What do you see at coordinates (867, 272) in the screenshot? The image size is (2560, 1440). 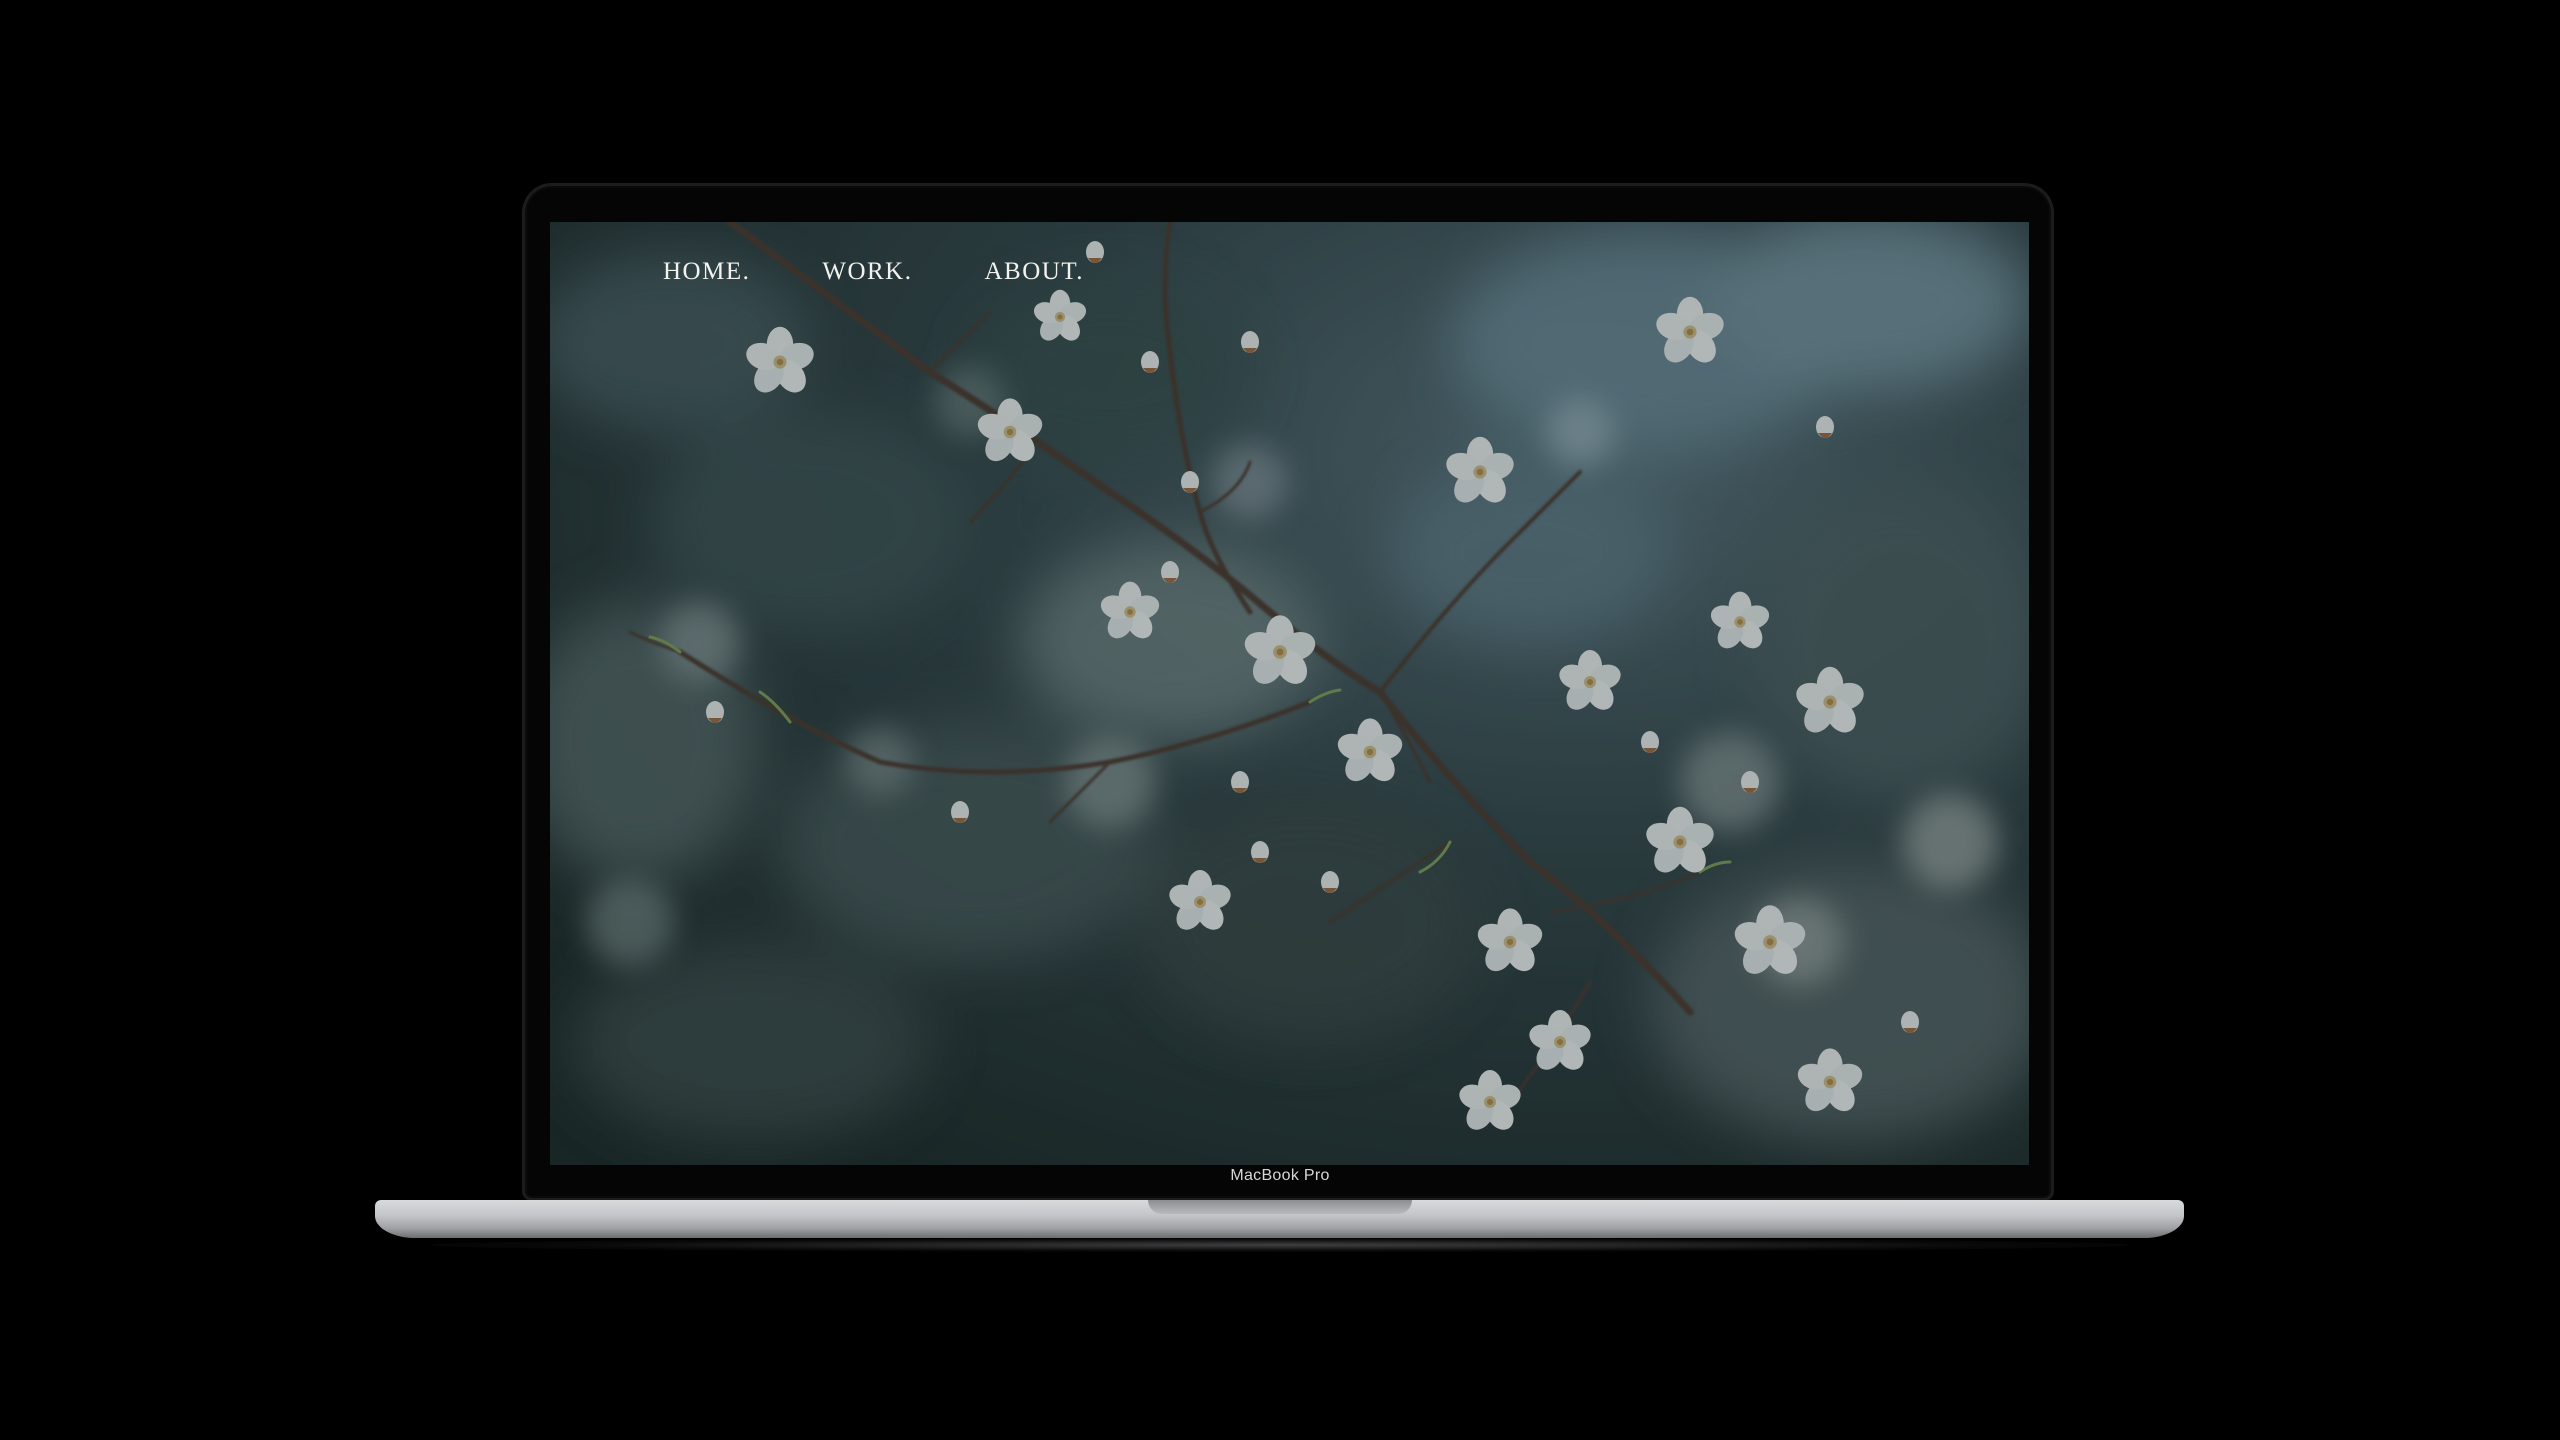 I see `nav-work-link: WORK.` at bounding box center [867, 272].